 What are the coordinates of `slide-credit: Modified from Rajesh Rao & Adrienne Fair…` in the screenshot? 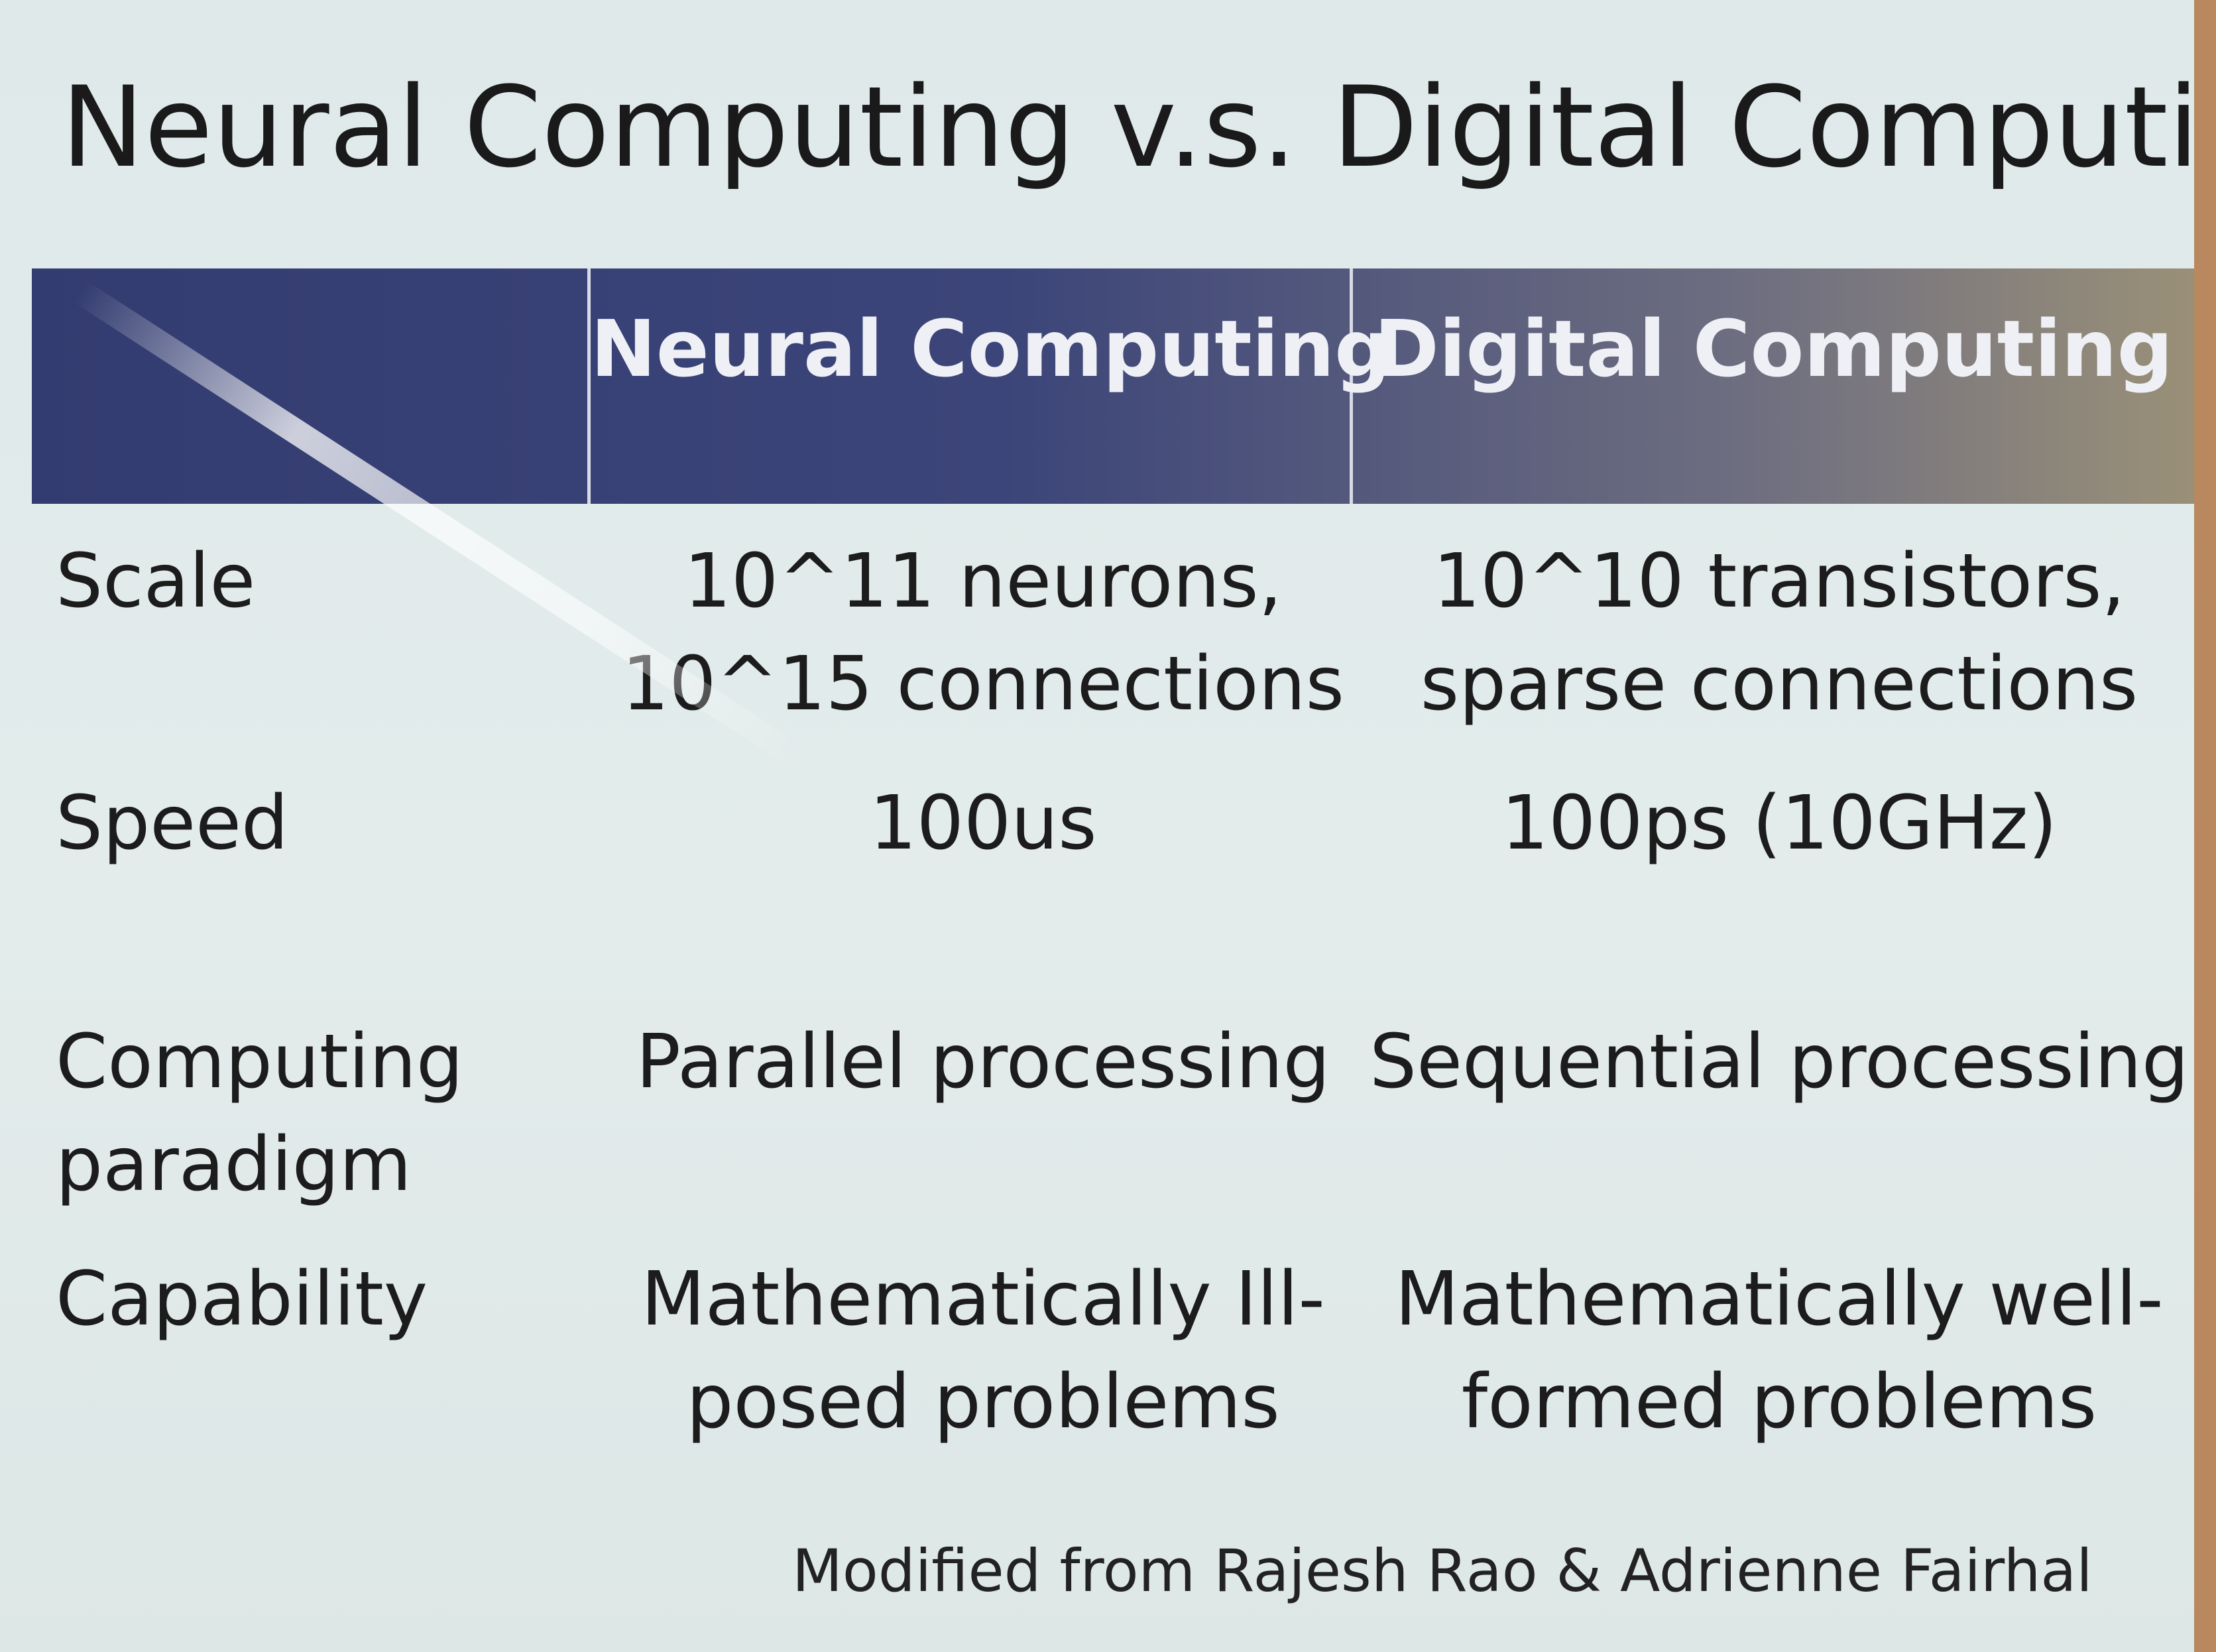 It's located at (1442, 1571).